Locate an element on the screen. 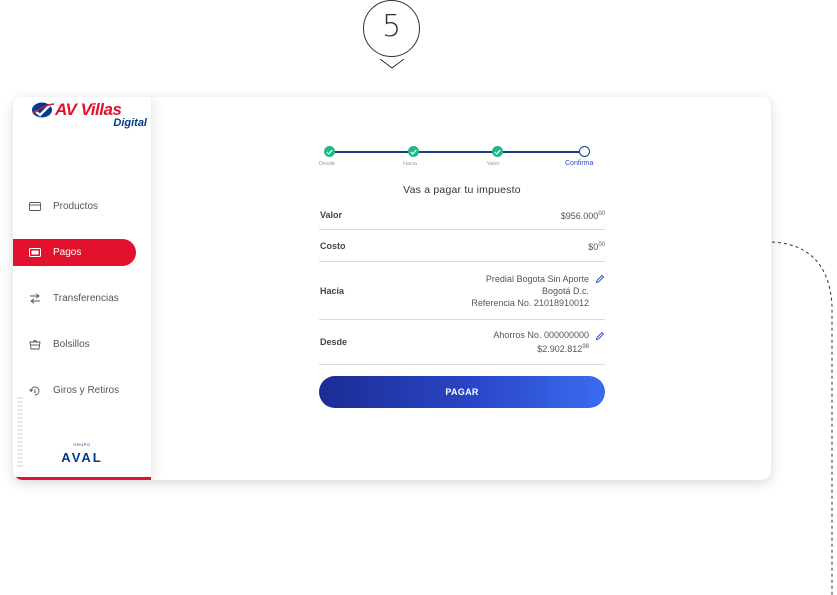 This screenshot has width=837, height=595. aval-group-name: AVAL is located at coordinates (82, 457).